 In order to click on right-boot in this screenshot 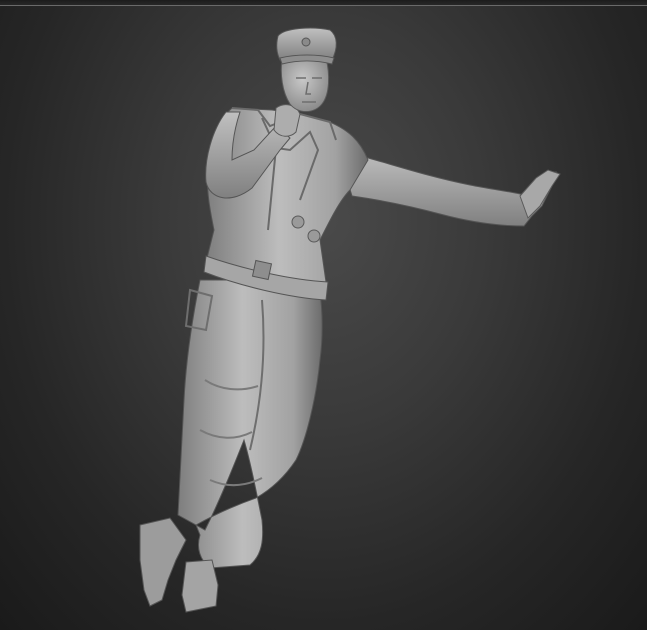, I will do `click(200, 586)`.